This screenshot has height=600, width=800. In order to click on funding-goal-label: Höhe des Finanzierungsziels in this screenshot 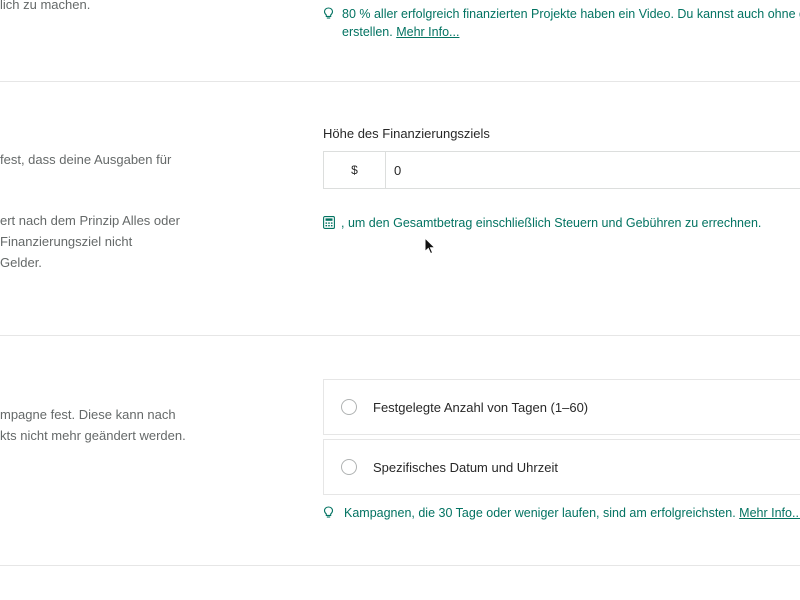, I will do `click(406, 133)`.